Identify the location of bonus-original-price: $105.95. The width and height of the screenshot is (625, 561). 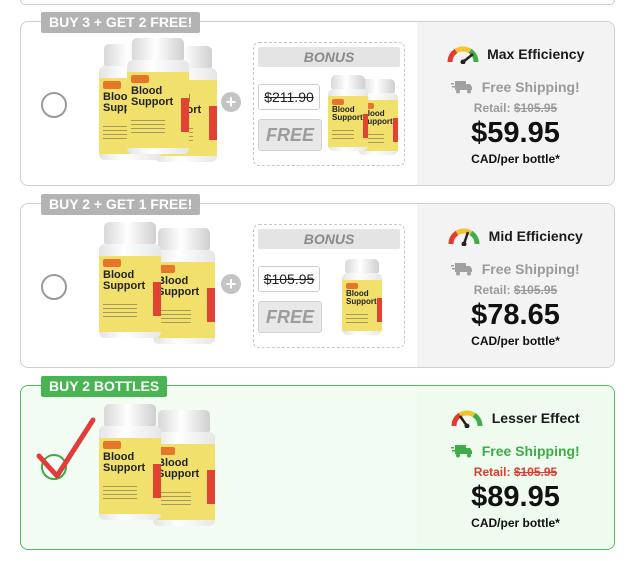
(289, 279).